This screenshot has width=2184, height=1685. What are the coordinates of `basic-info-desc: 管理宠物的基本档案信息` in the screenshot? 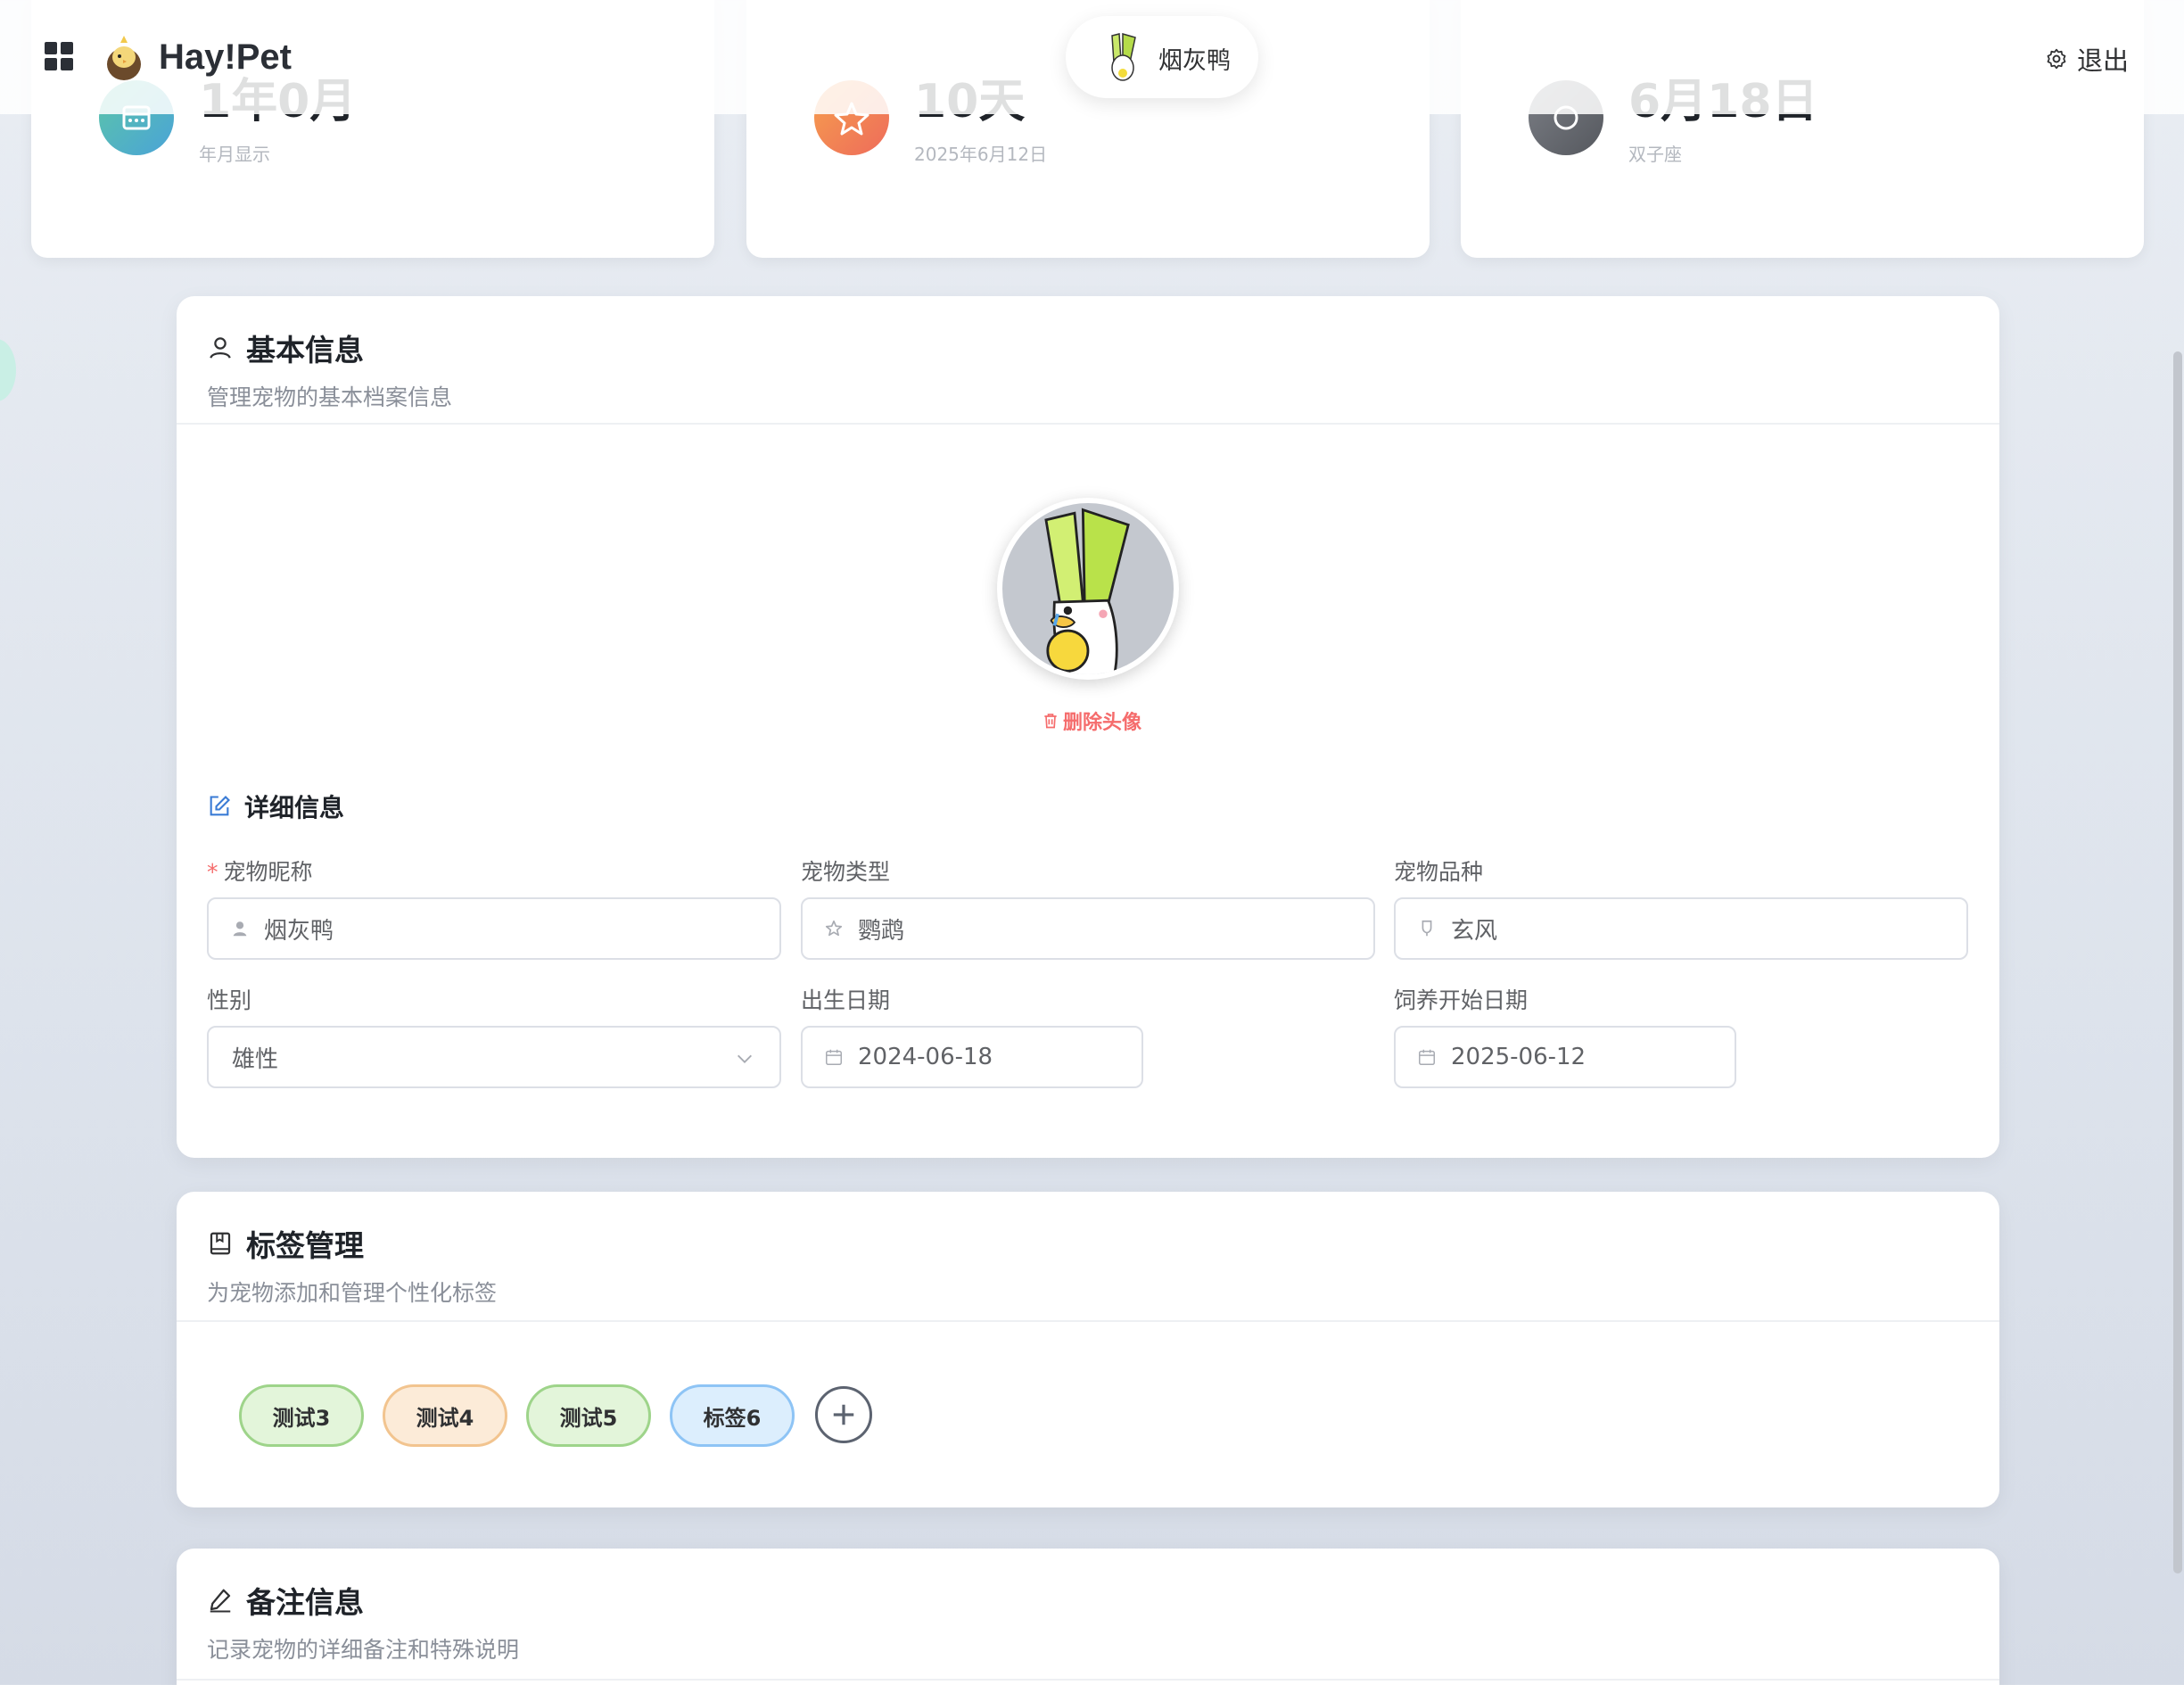 It's located at (330, 397).